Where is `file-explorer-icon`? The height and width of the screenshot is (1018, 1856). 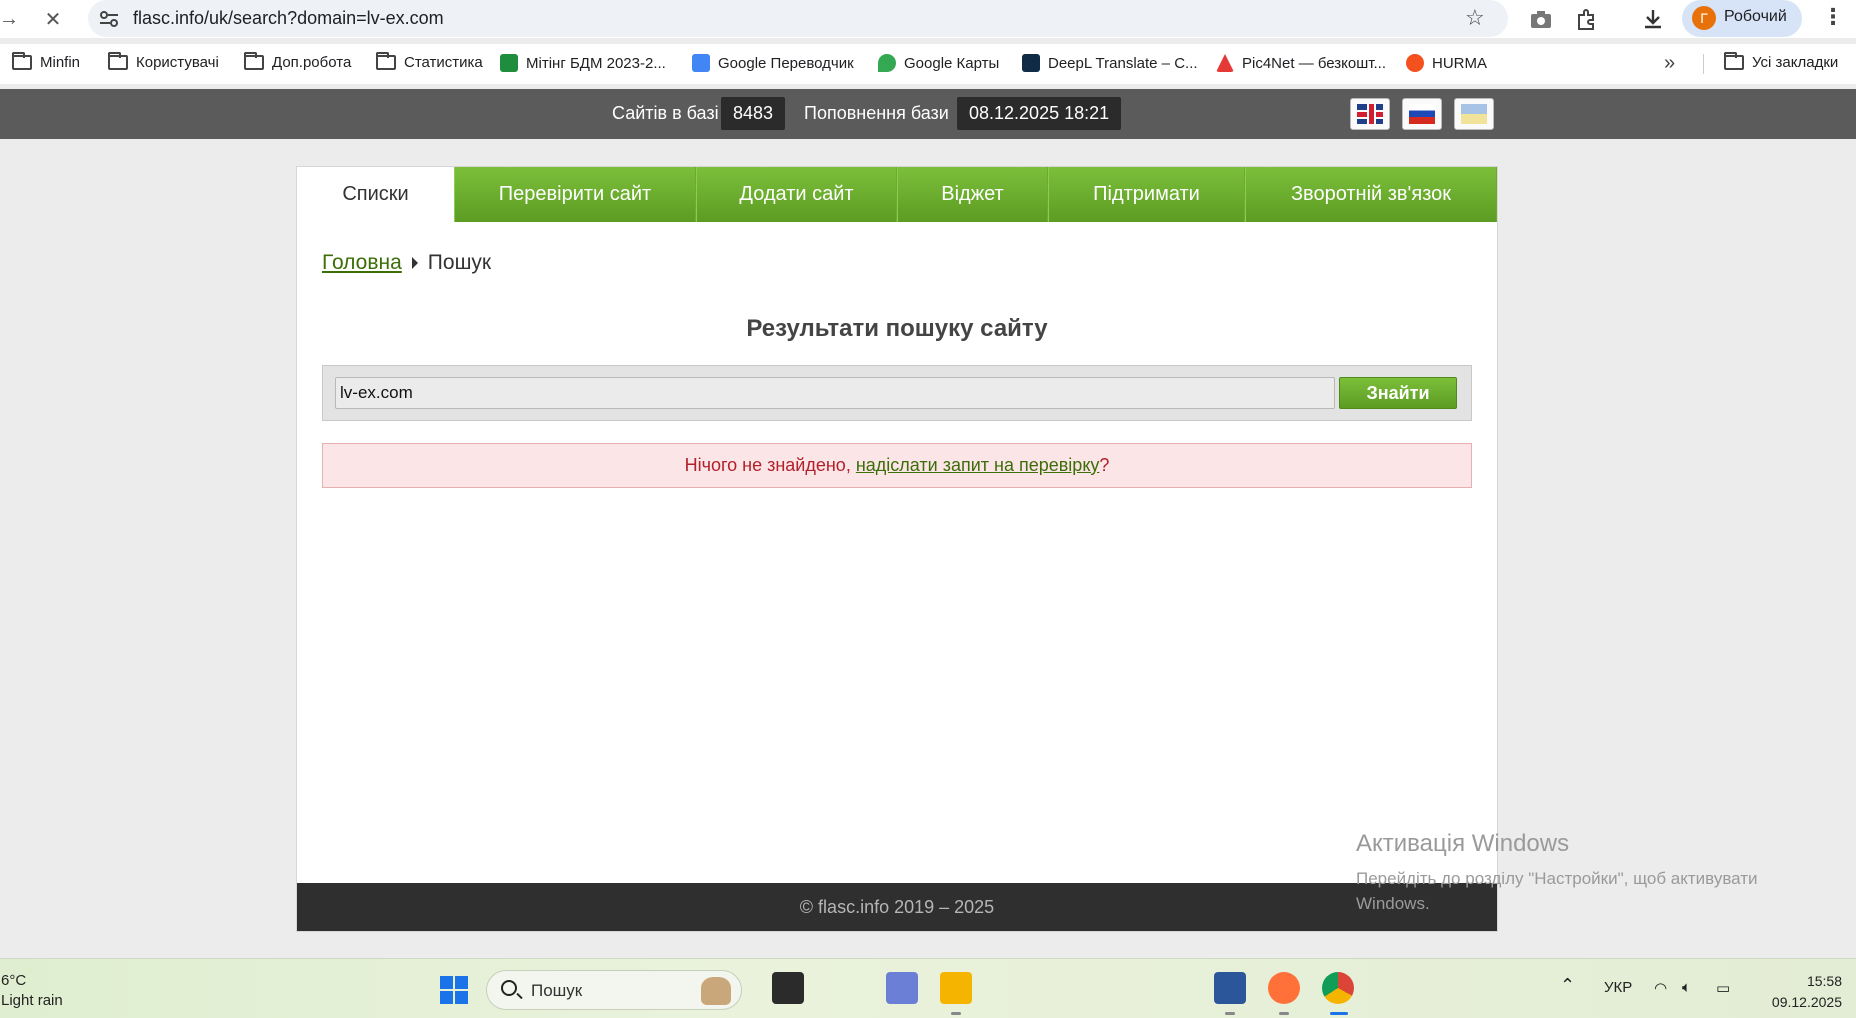 file-explorer-icon is located at coordinates (956, 988).